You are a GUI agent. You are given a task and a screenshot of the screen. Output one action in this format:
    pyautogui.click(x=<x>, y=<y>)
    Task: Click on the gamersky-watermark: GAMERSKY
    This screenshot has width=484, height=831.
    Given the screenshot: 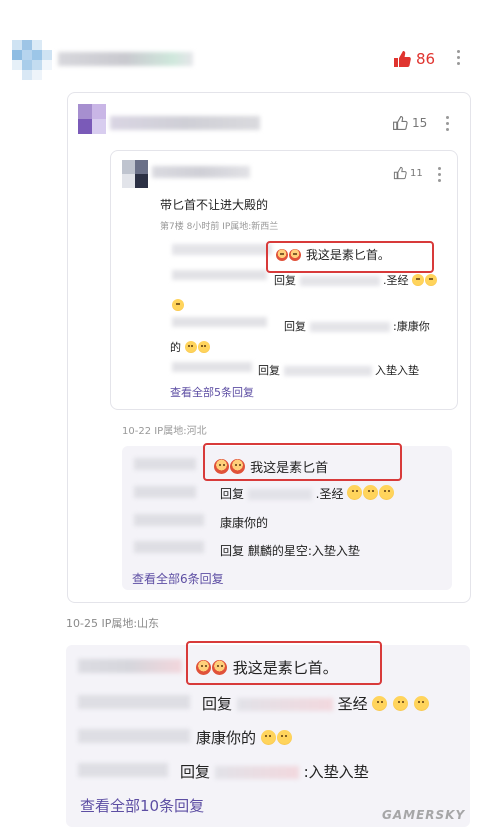 What is the action you would take?
    pyautogui.click(x=424, y=815)
    